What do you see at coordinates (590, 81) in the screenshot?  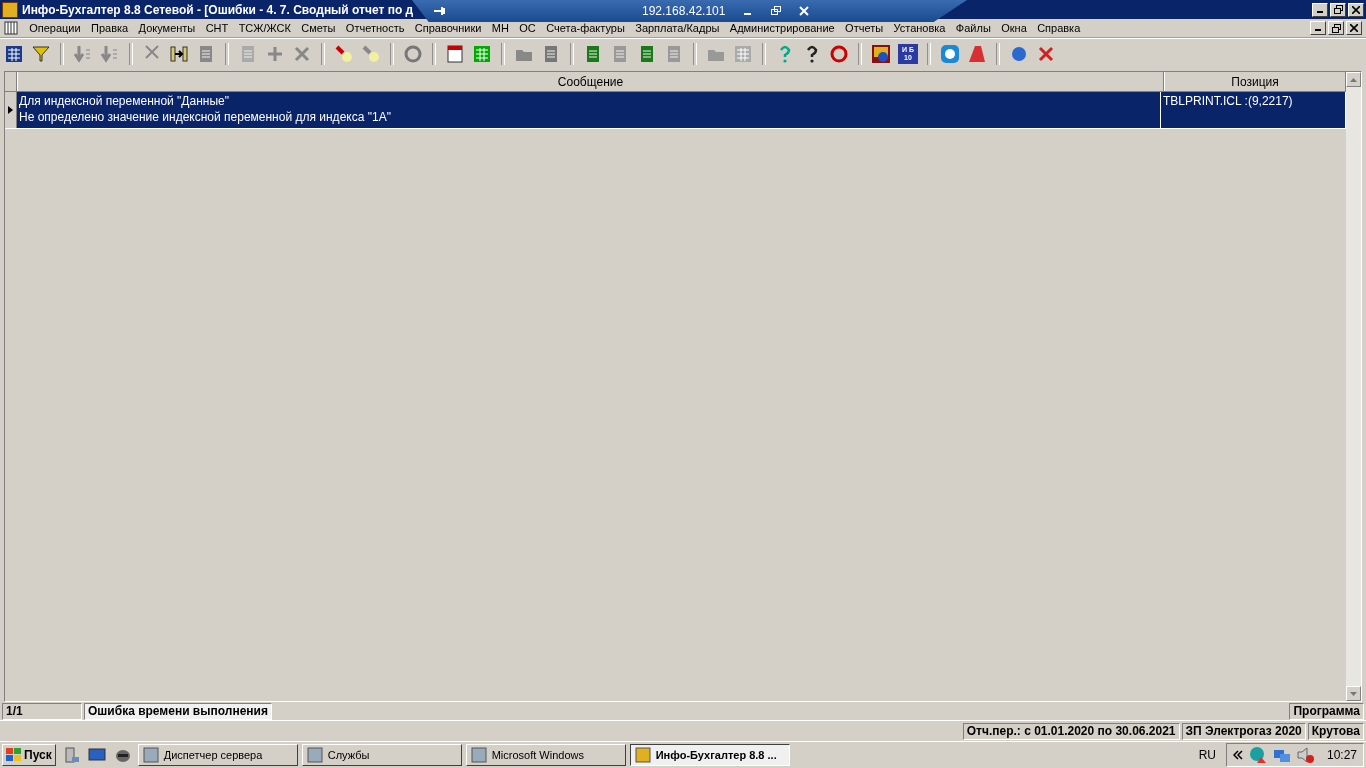 I see `column-header: Сообщение` at bounding box center [590, 81].